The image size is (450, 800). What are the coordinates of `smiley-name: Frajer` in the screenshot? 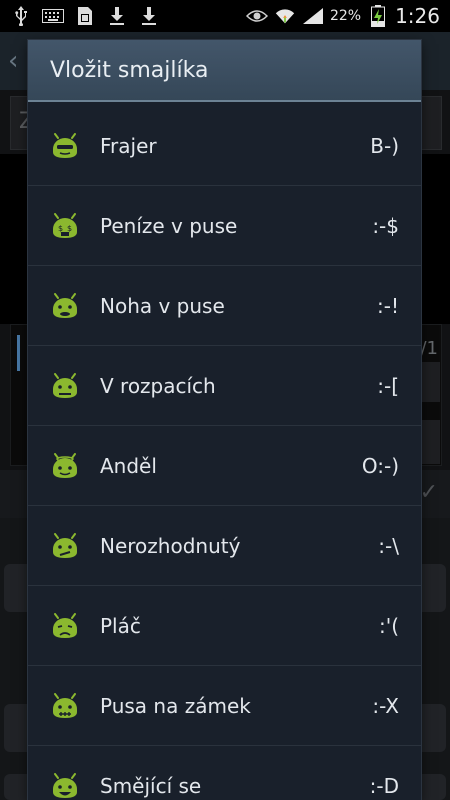 It's located at (128, 145).